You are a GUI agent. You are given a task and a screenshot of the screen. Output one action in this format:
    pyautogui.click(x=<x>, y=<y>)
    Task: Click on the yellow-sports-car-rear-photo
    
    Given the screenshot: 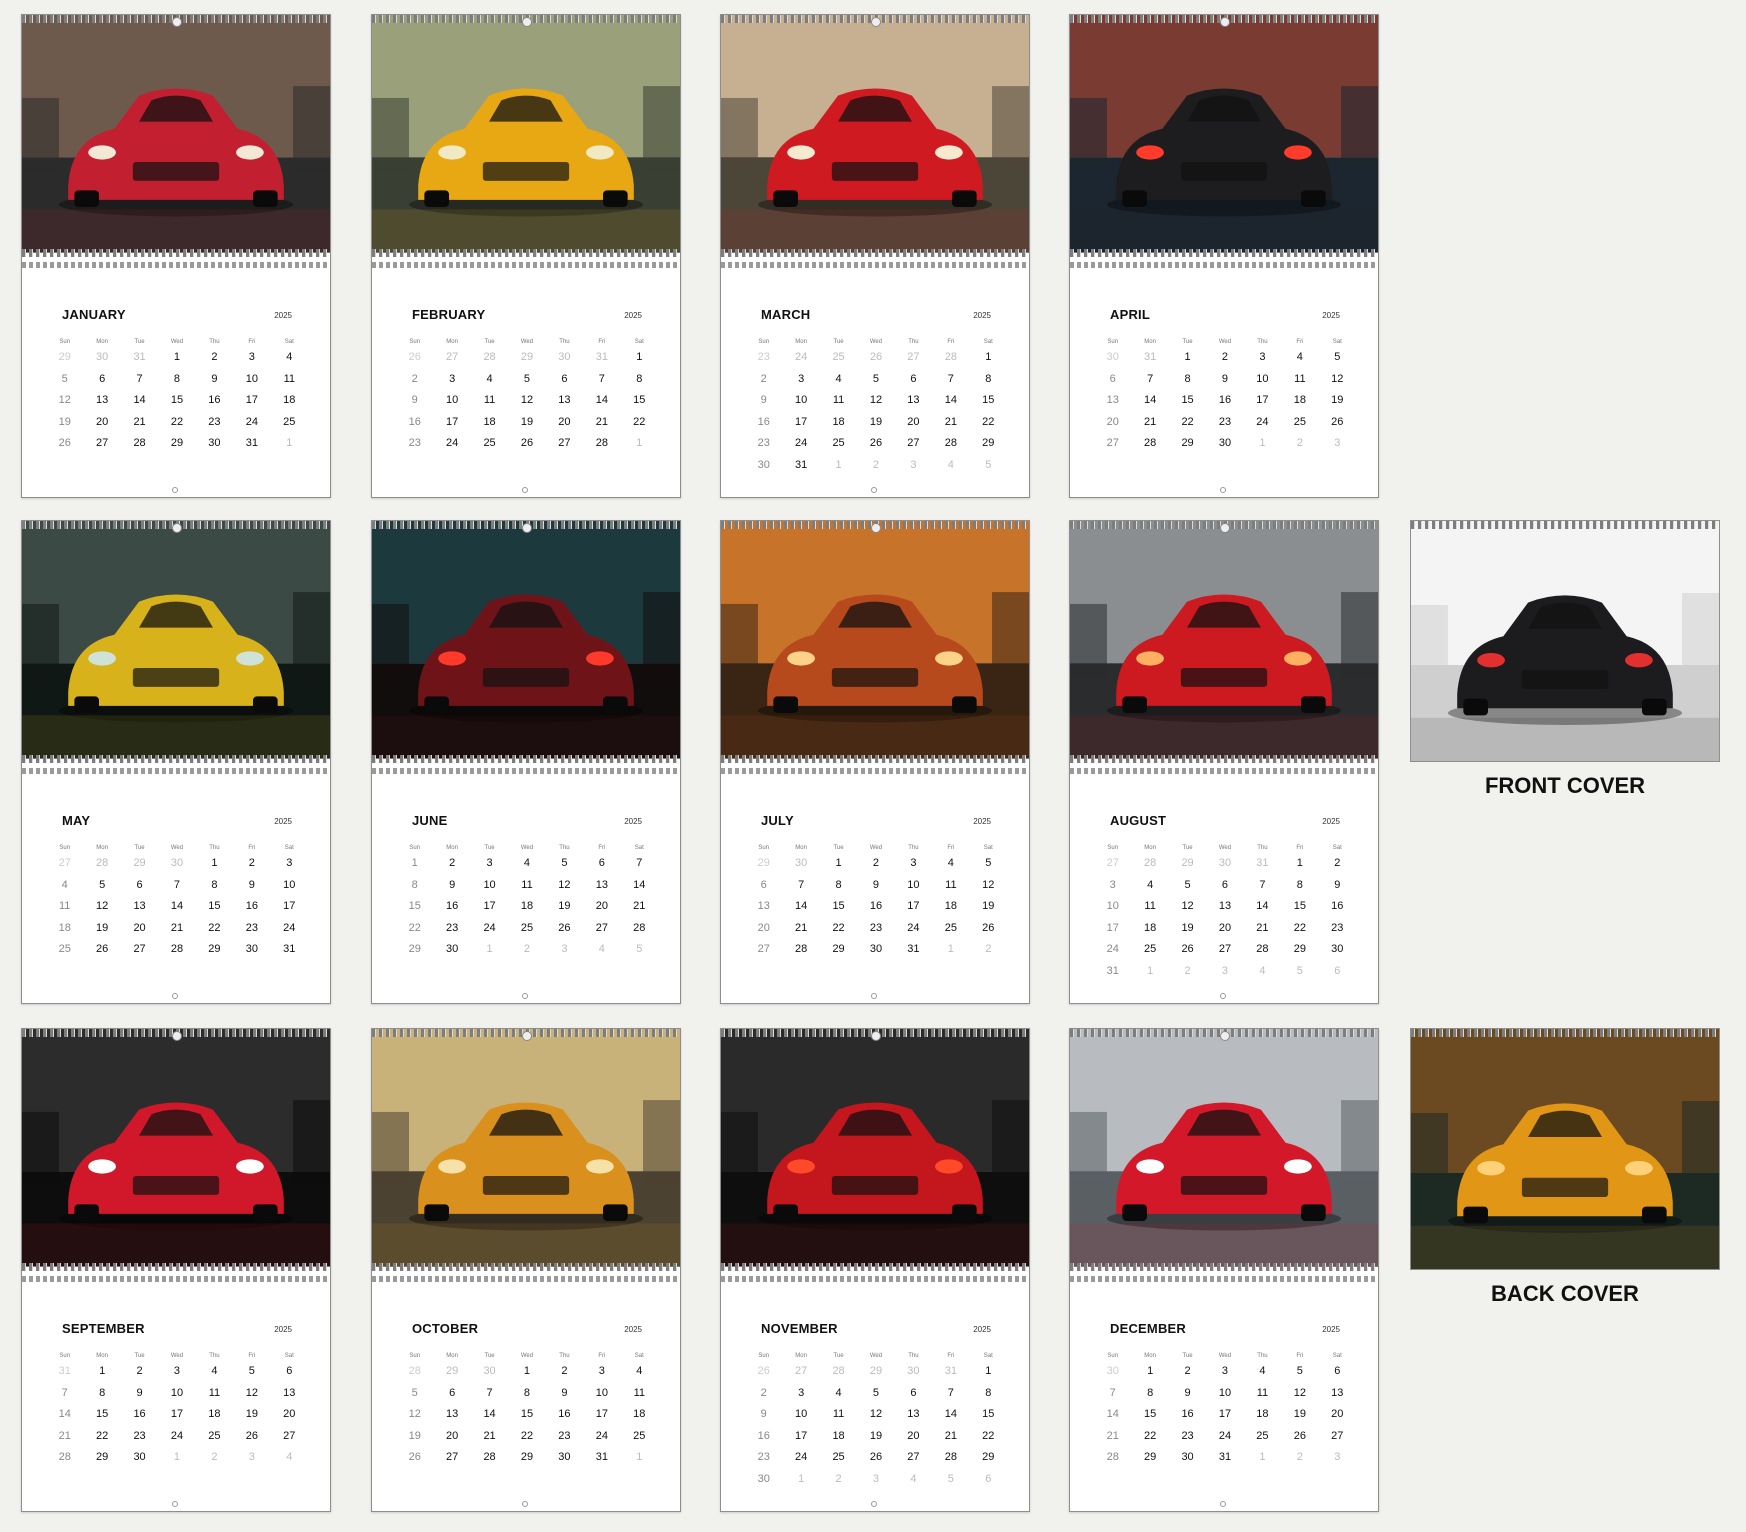 What is the action you would take?
    pyautogui.click(x=526, y=134)
    